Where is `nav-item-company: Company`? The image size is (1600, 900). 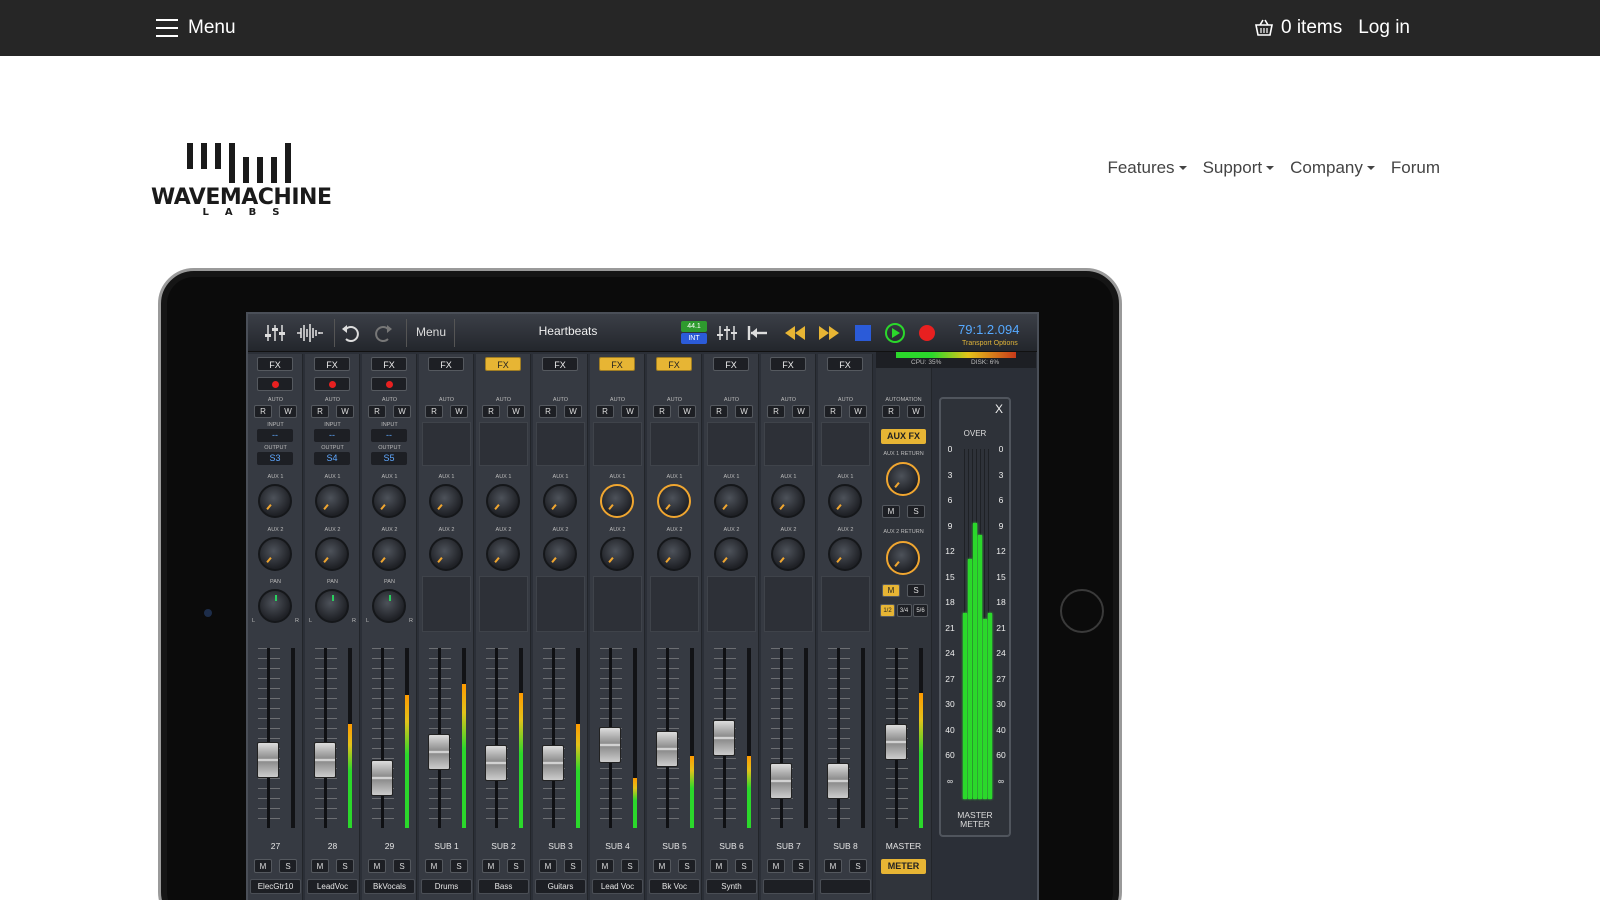 nav-item-company: Company is located at coordinates (1332, 168).